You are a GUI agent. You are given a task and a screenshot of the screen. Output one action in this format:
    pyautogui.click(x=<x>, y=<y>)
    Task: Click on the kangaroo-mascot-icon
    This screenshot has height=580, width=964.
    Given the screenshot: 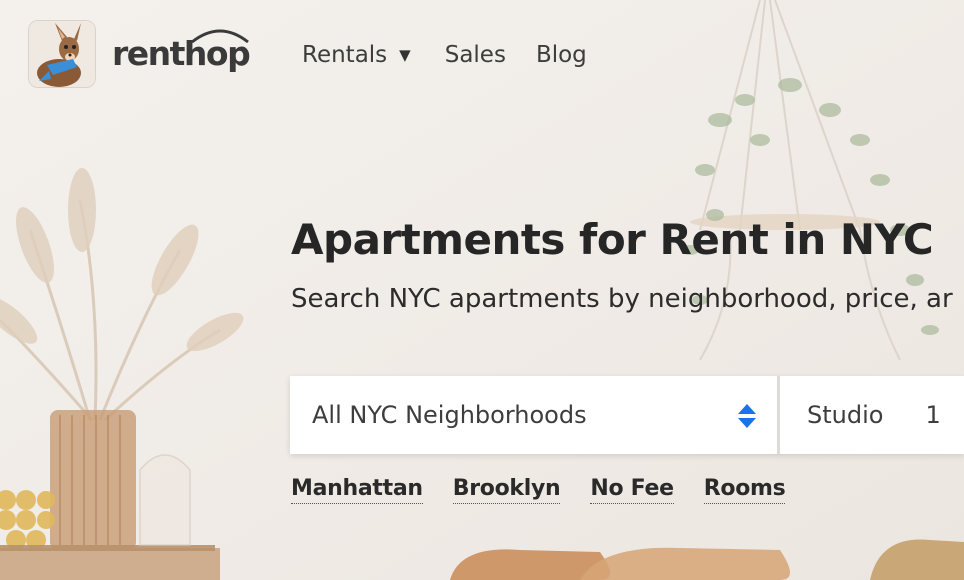 What is the action you would take?
    pyautogui.click(x=62, y=54)
    